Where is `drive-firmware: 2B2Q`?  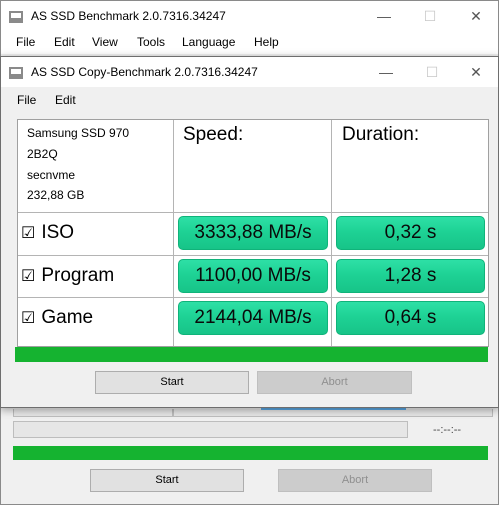
drive-firmware: 2B2Q is located at coordinates (42, 154).